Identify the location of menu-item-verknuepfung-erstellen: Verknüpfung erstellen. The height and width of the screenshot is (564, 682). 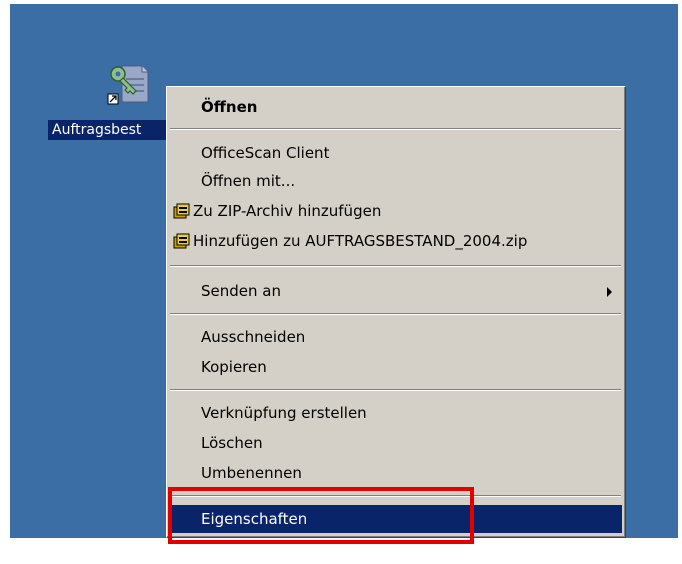
(395, 413).